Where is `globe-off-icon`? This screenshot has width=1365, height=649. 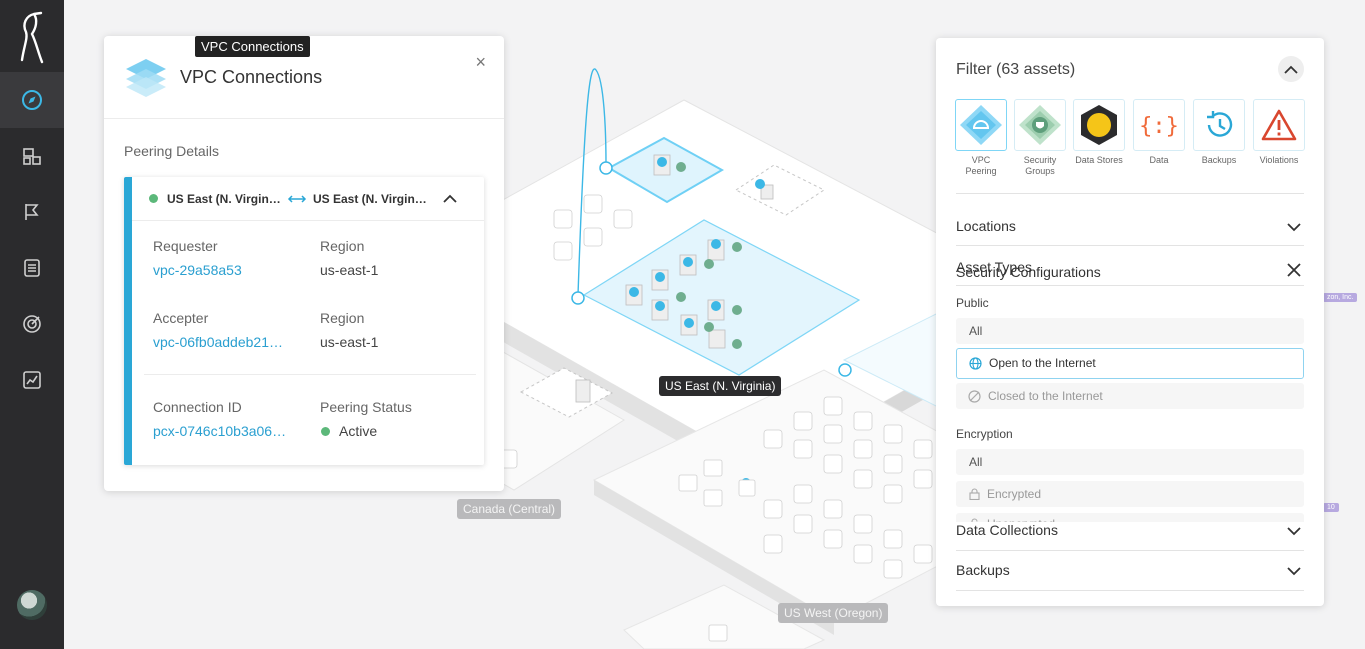 globe-off-icon is located at coordinates (974, 396).